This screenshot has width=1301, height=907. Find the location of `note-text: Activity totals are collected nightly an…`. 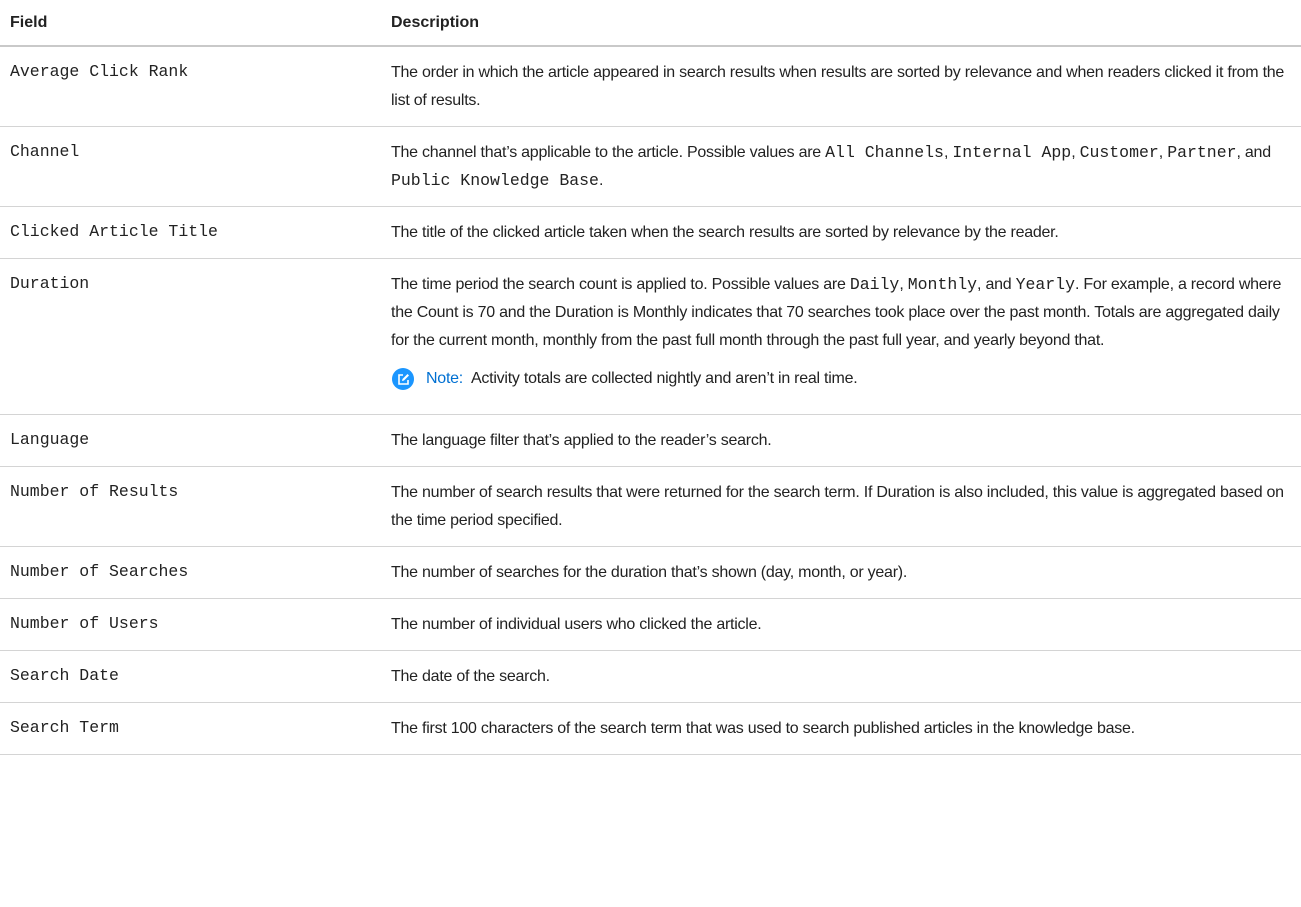

note-text: Activity totals are collected nightly an… is located at coordinates (664, 378).